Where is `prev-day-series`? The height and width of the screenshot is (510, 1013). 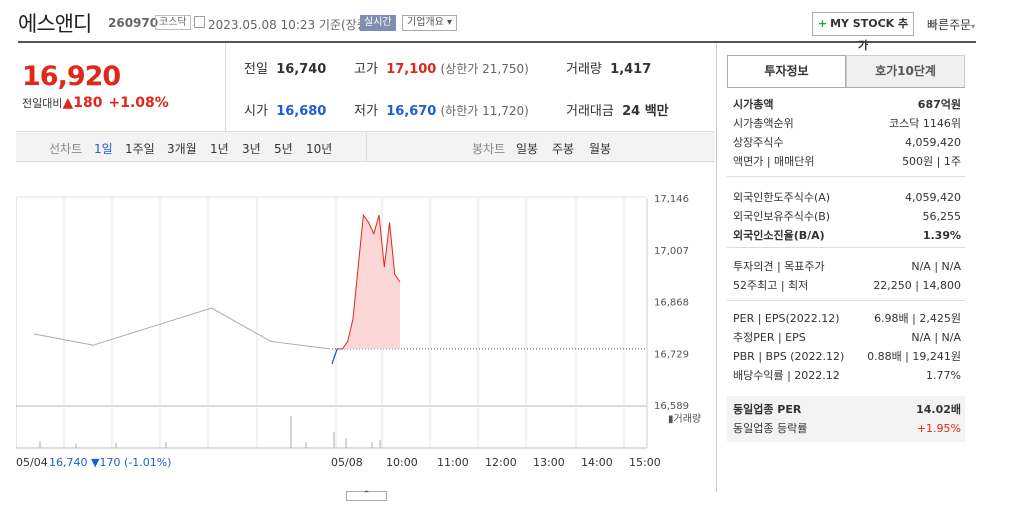 prev-day-series is located at coordinates (182, 328).